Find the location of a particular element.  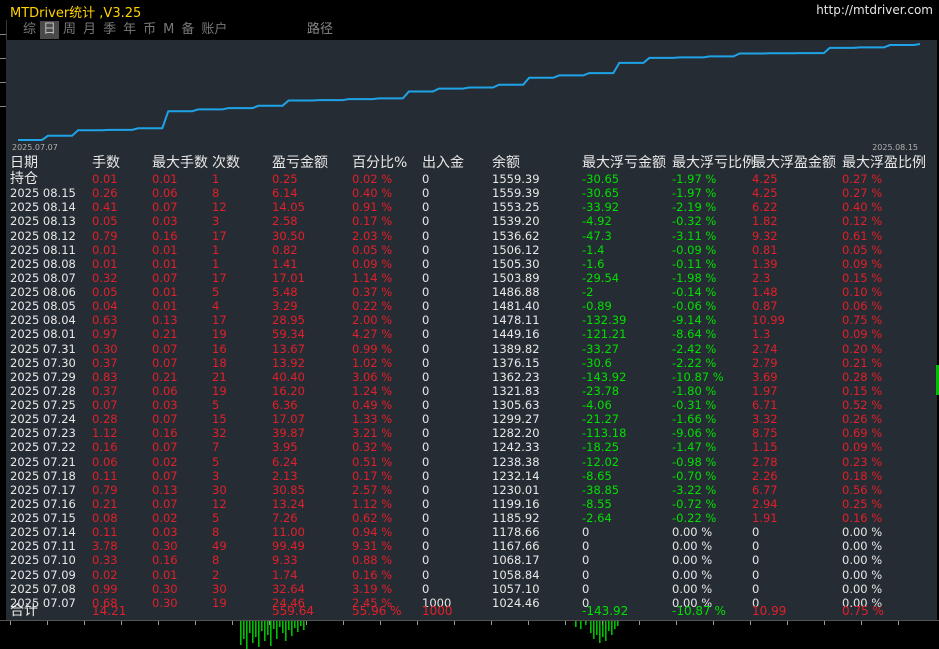

cell-lots: 0.37 is located at coordinates (105, 362).